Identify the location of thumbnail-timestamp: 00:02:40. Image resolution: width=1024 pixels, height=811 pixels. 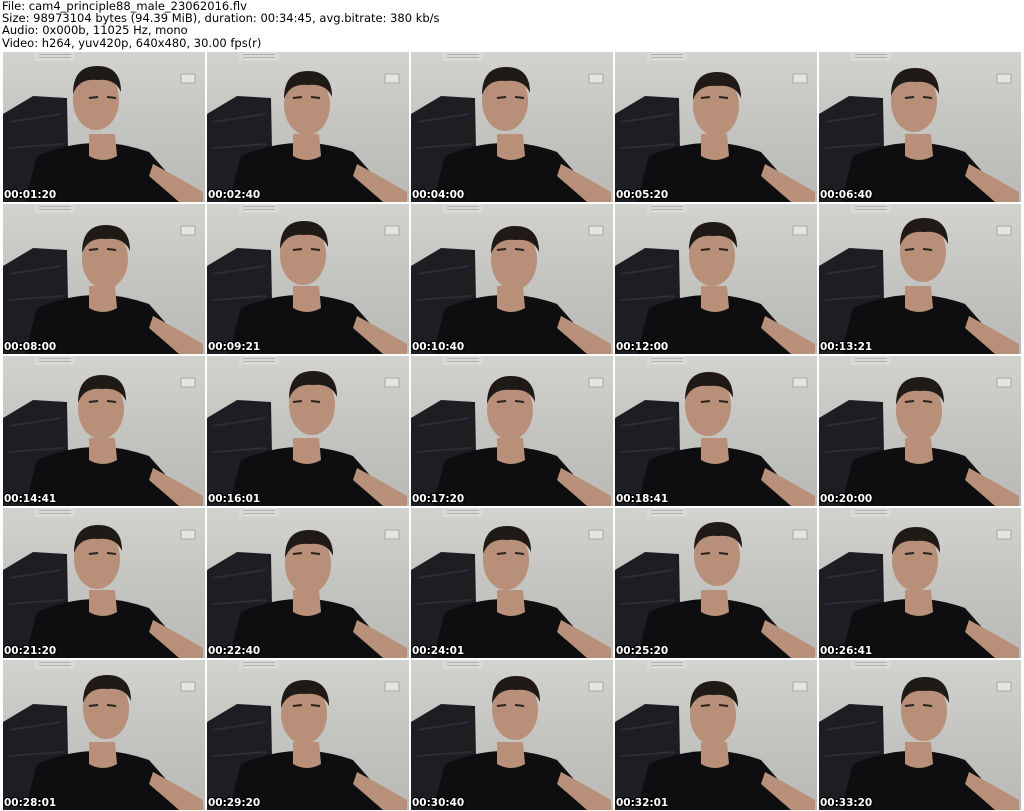
(234, 195).